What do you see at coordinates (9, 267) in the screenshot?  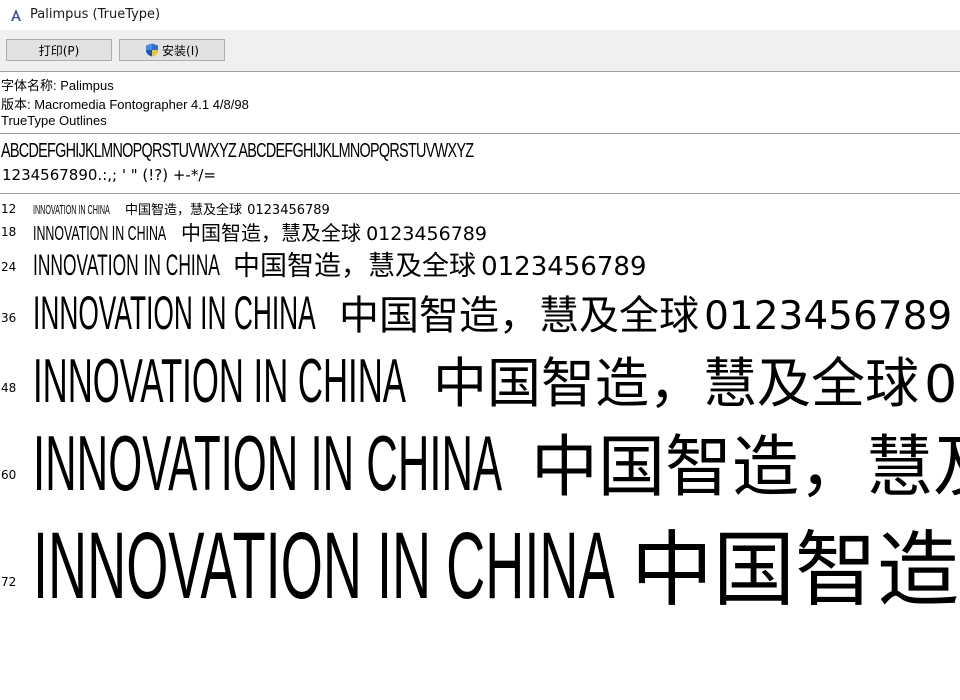 I see `size-label: 24` at bounding box center [9, 267].